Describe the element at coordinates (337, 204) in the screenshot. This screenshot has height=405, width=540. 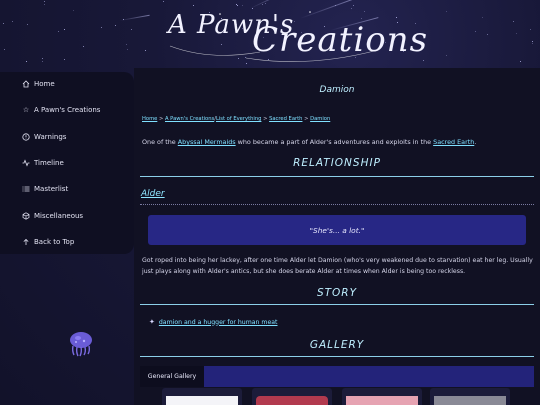
I see `dotted-divider` at that location.